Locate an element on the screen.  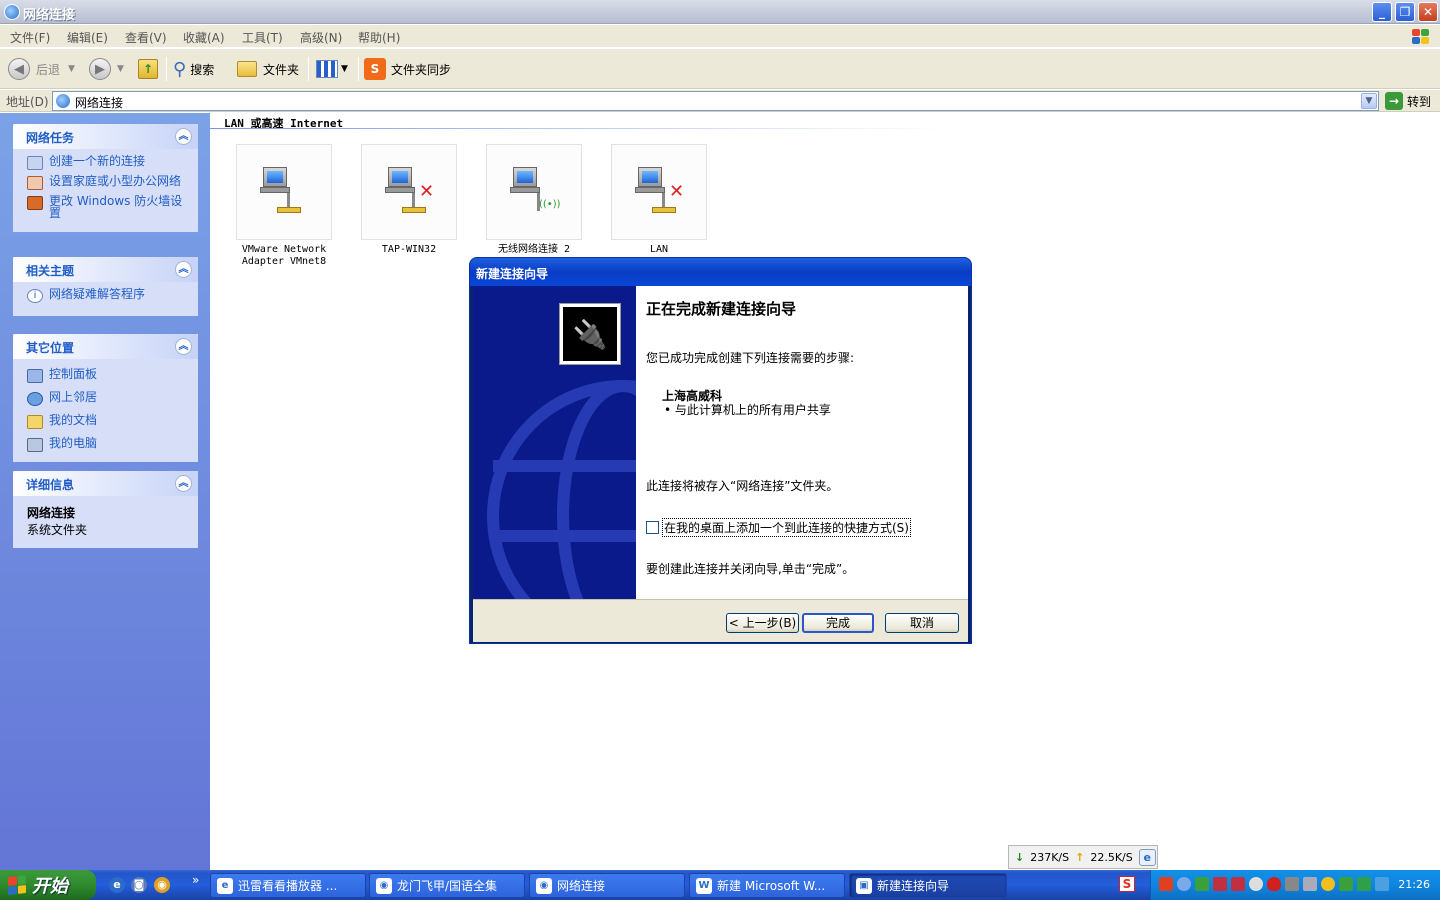
toolbar: ◀ 后退 ▼ ▶ ▼ ↑ ⚲ 搜索 文件夹 ▼ S 文件夹同步 is located at coordinates (720, 69).